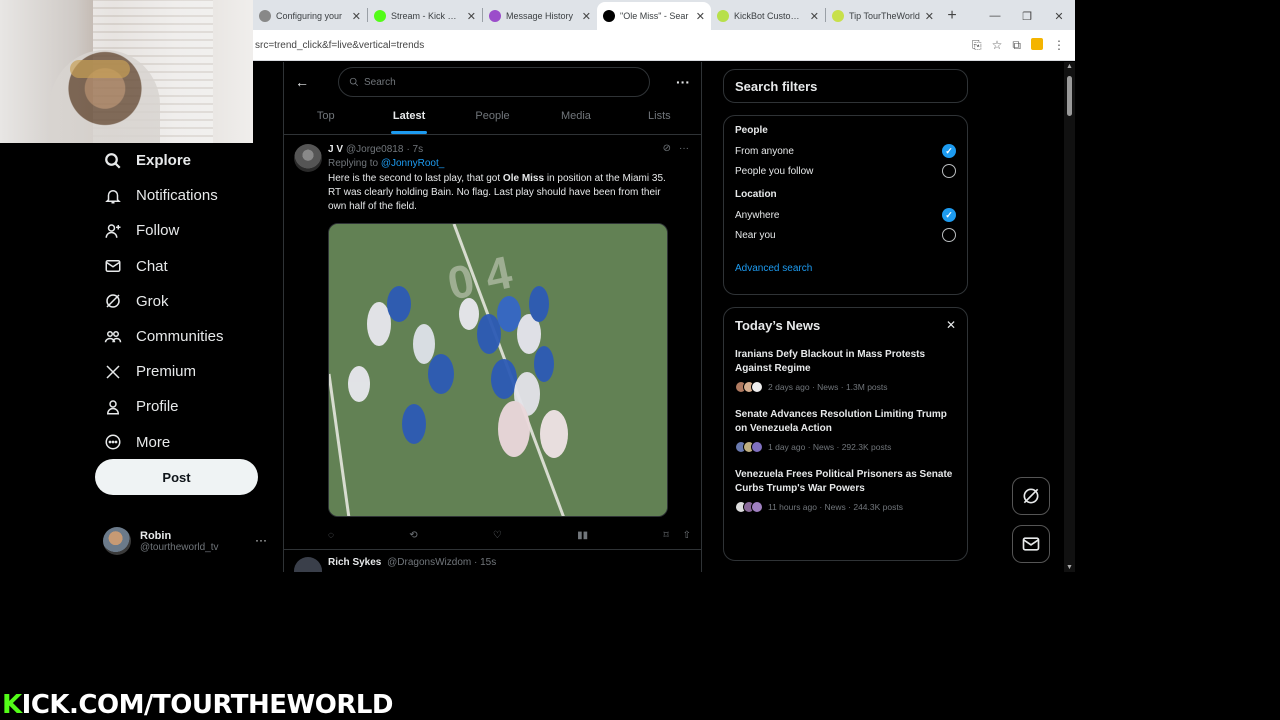 Image resolution: width=1280 pixels, height=720 pixels. I want to click on scroll-down-icon: ▼, so click(1069, 567).